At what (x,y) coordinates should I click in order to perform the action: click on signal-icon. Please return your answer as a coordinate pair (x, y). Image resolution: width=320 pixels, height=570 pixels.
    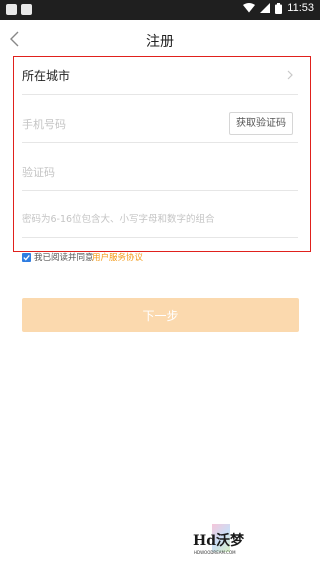
    Looking at the image, I should click on (265, 8).